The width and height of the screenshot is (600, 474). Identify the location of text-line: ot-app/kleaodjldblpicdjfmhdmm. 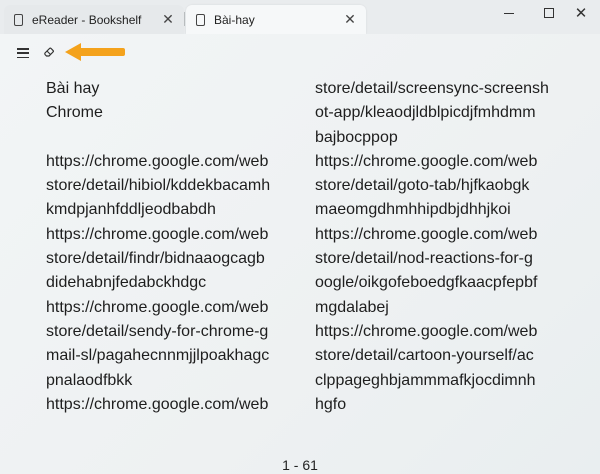
(425, 113).